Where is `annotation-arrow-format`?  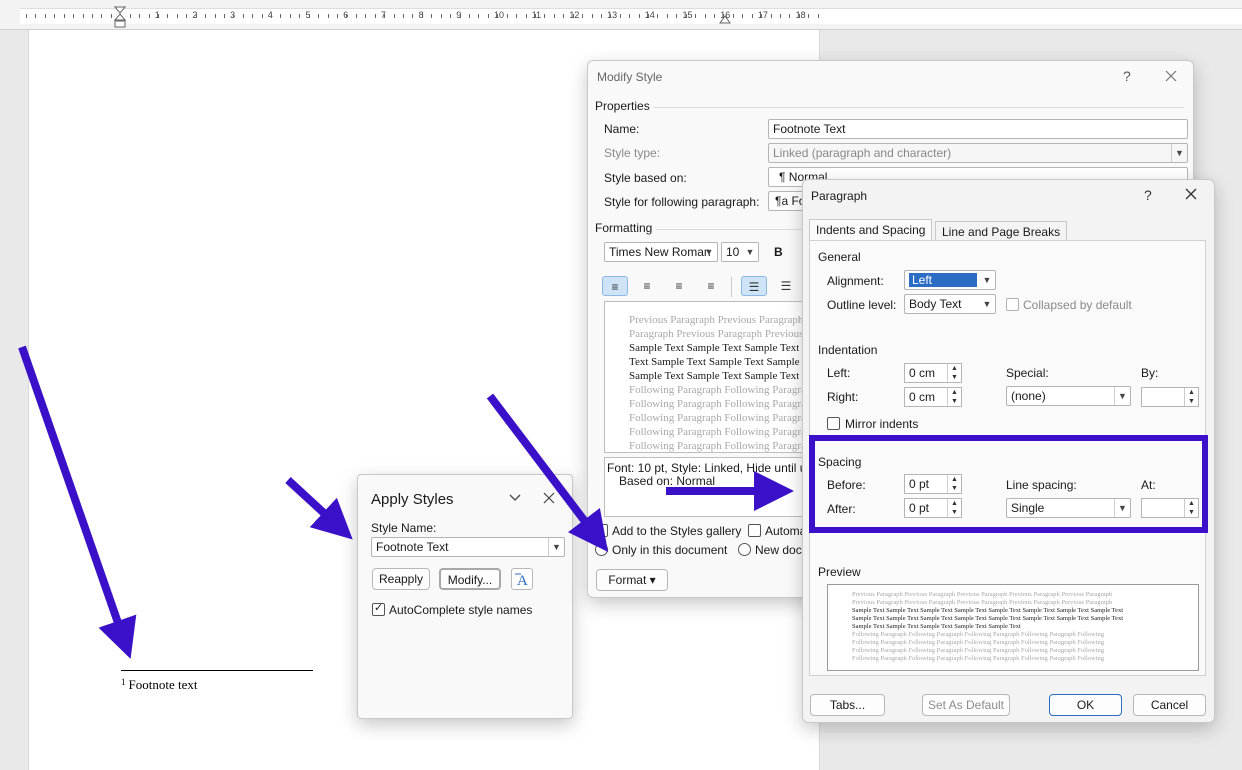
annotation-arrow-format is located at coordinates (547, 472).